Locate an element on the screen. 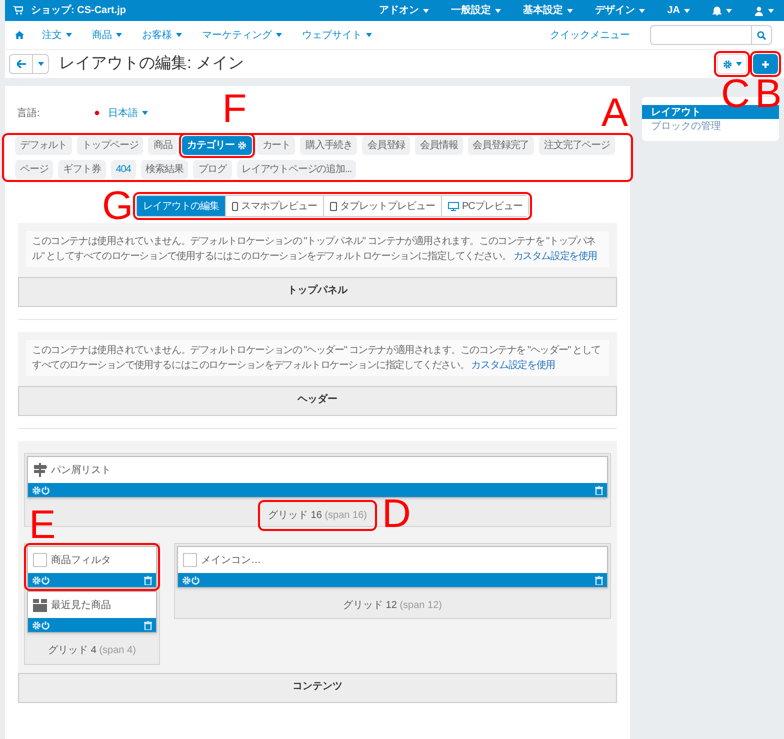 Image resolution: width=784 pixels, height=739 pixels. layout-tab: 会員情報 is located at coordinates (439, 145).